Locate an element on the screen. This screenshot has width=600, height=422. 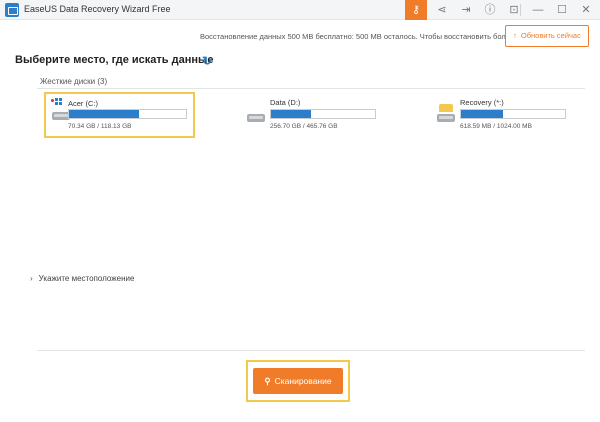
drive-c-card: Acer (C:) 70.34 GB / 118.13 GB is located at coordinates (119, 115).